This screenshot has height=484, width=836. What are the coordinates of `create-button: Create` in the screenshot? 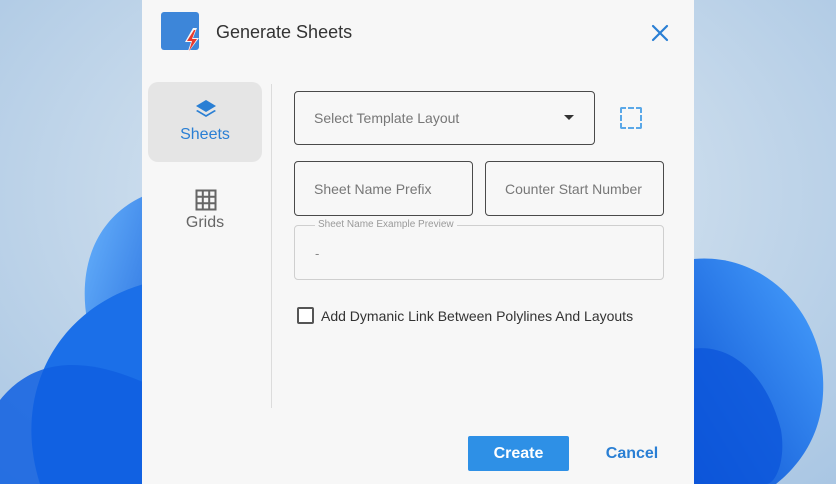 It's located at (518, 453).